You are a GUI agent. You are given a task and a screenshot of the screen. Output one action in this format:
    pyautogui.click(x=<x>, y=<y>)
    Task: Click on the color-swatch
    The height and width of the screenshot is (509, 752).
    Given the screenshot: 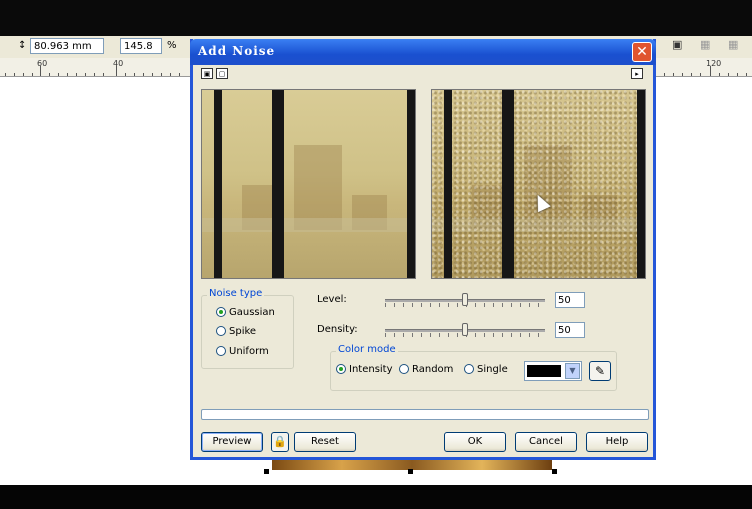 What is the action you would take?
    pyautogui.click(x=544, y=371)
    